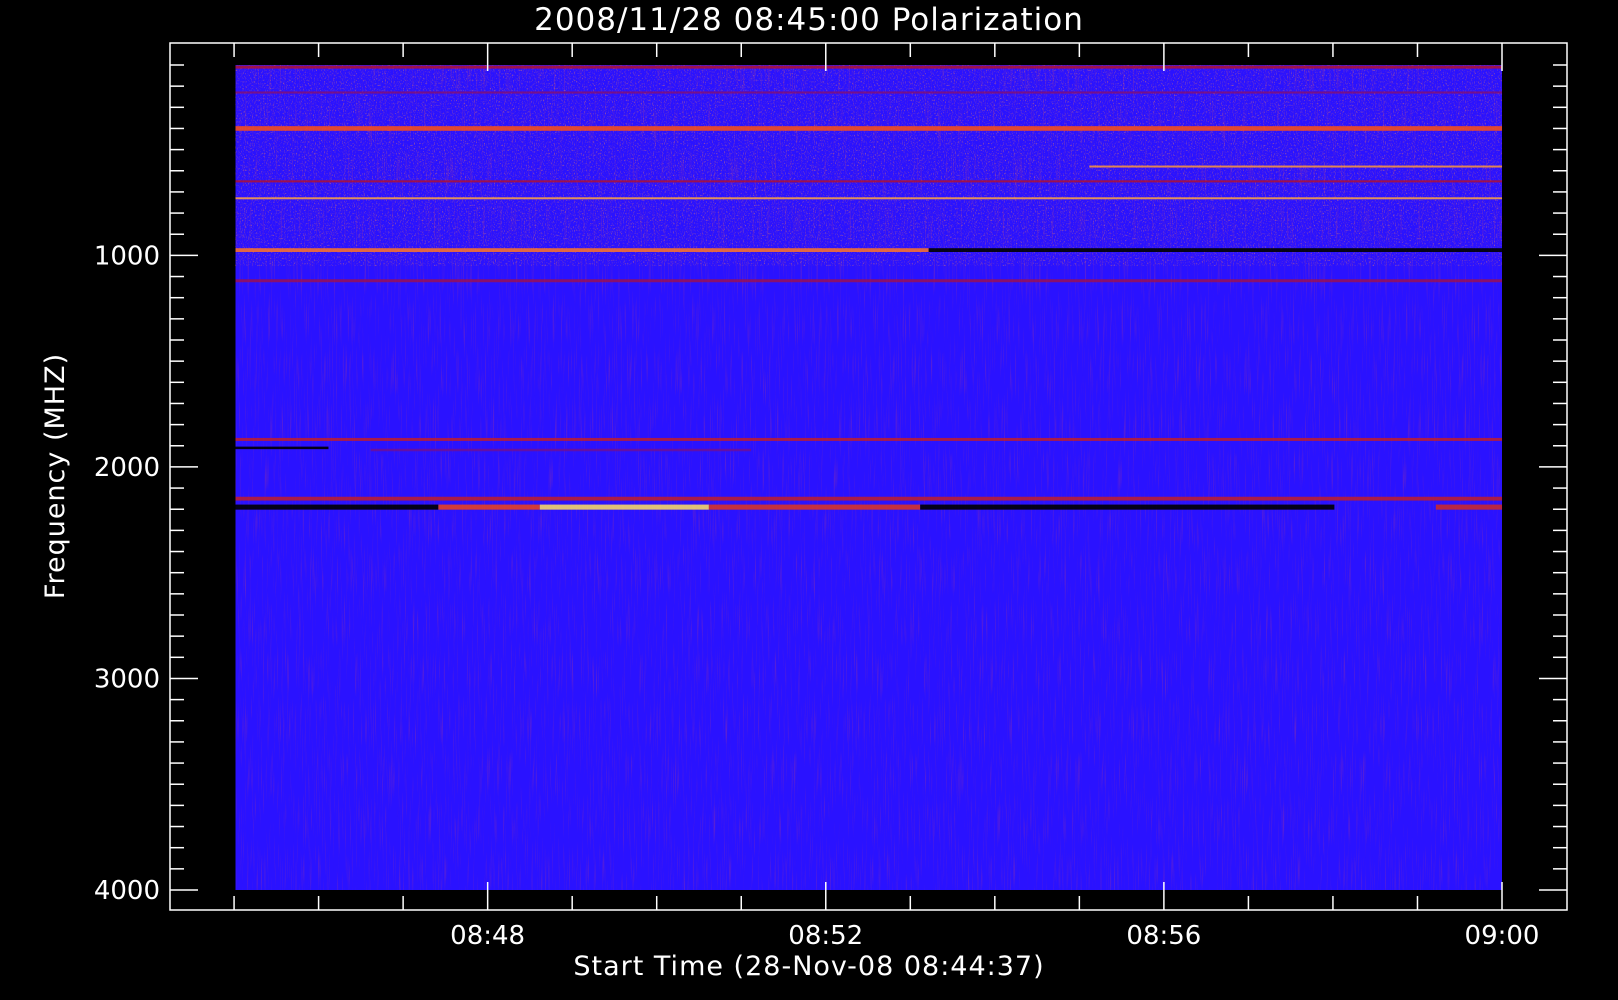 This screenshot has width=1618, height=1000. Describe the element at coordinates (487, 936) in the screenshot. I see `x-tick-label: 08:48` at that location.